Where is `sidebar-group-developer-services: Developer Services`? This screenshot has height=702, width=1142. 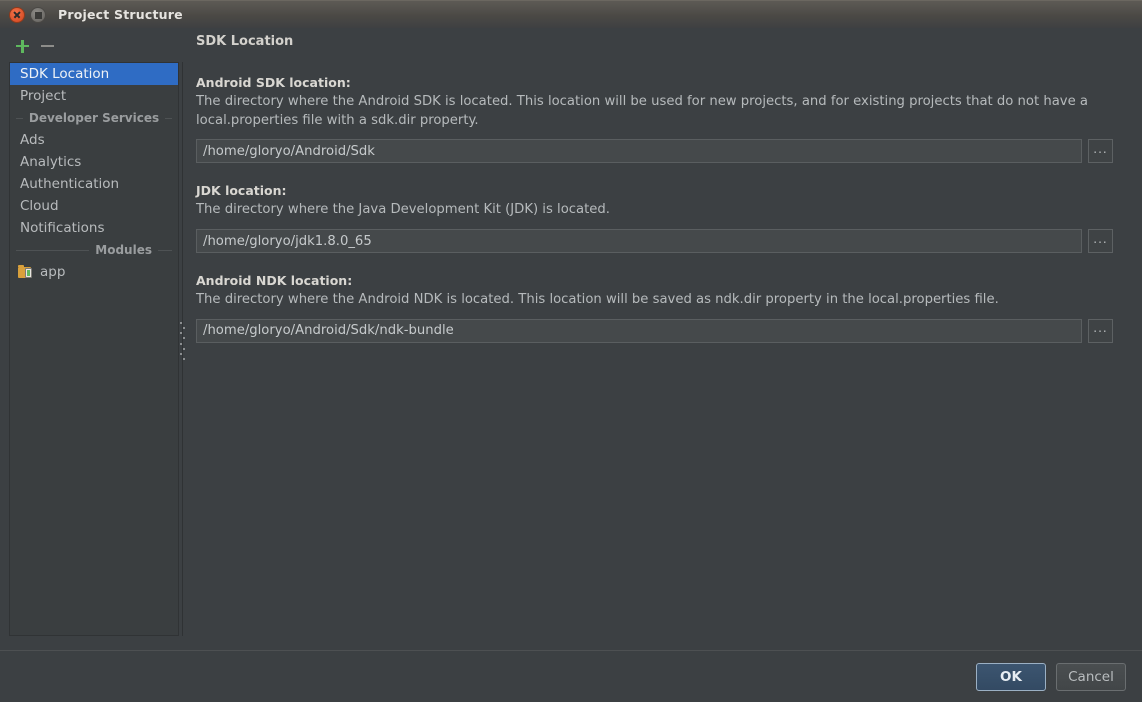
sidebar-group-developer-services: Developer Services is located at coordinates (94, 118).